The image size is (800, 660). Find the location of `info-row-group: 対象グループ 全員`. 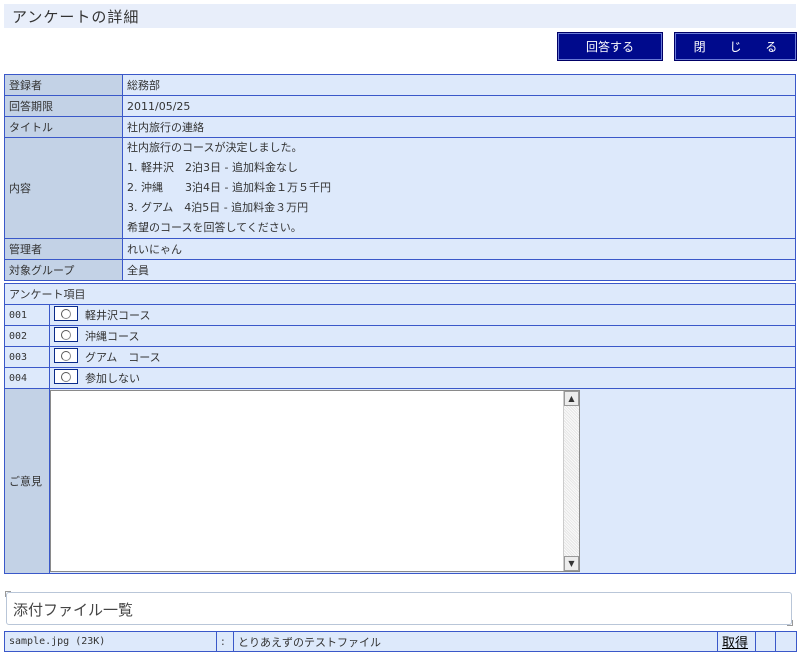

info-row-group: 対象グループ 全員 is located at coordinates (400, 270).